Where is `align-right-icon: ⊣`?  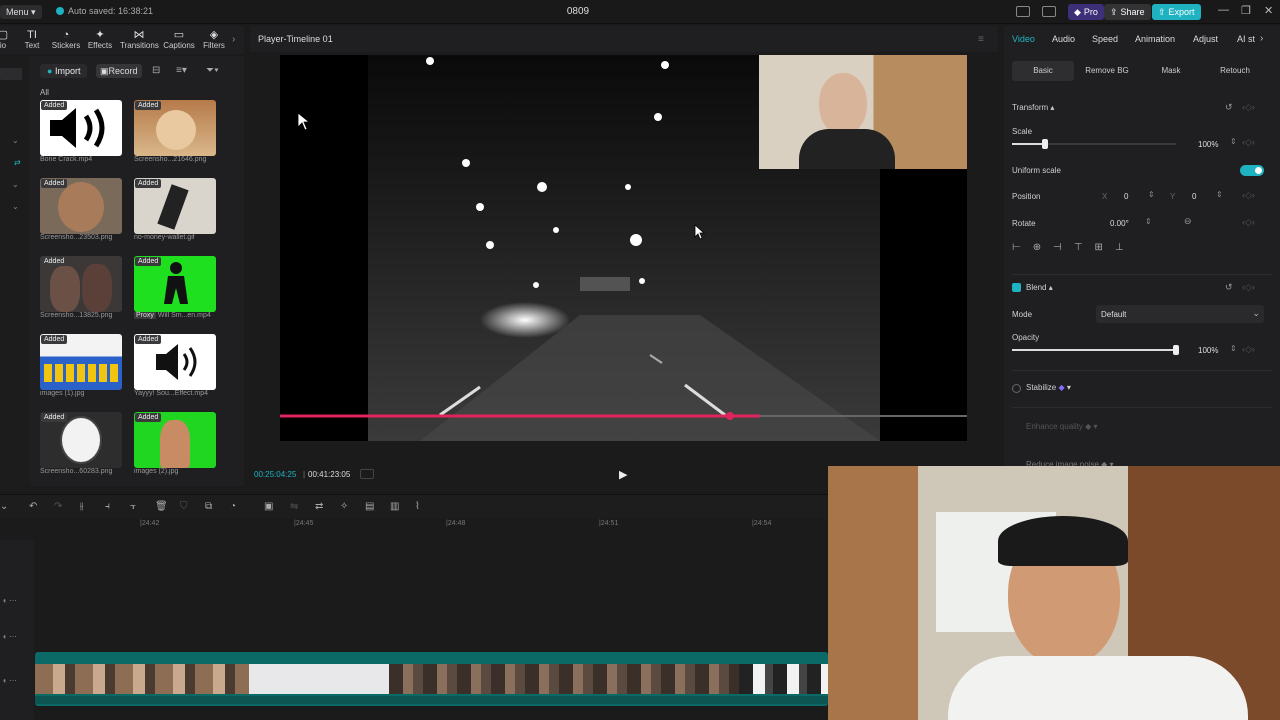
align-right-icon: ⊣ is located at coordinates (1057, 247).